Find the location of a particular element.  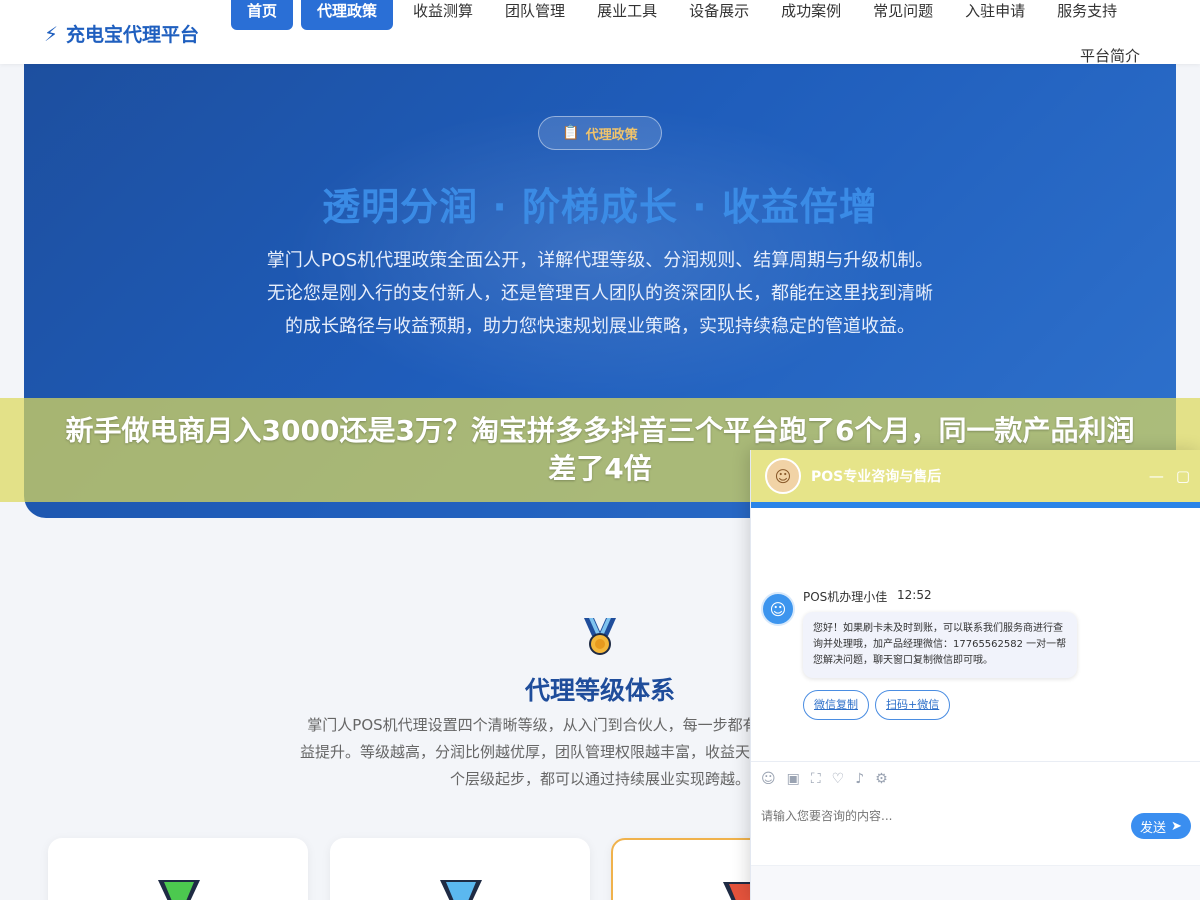

person-icon: ☺ is located at coordinates (783, 476).